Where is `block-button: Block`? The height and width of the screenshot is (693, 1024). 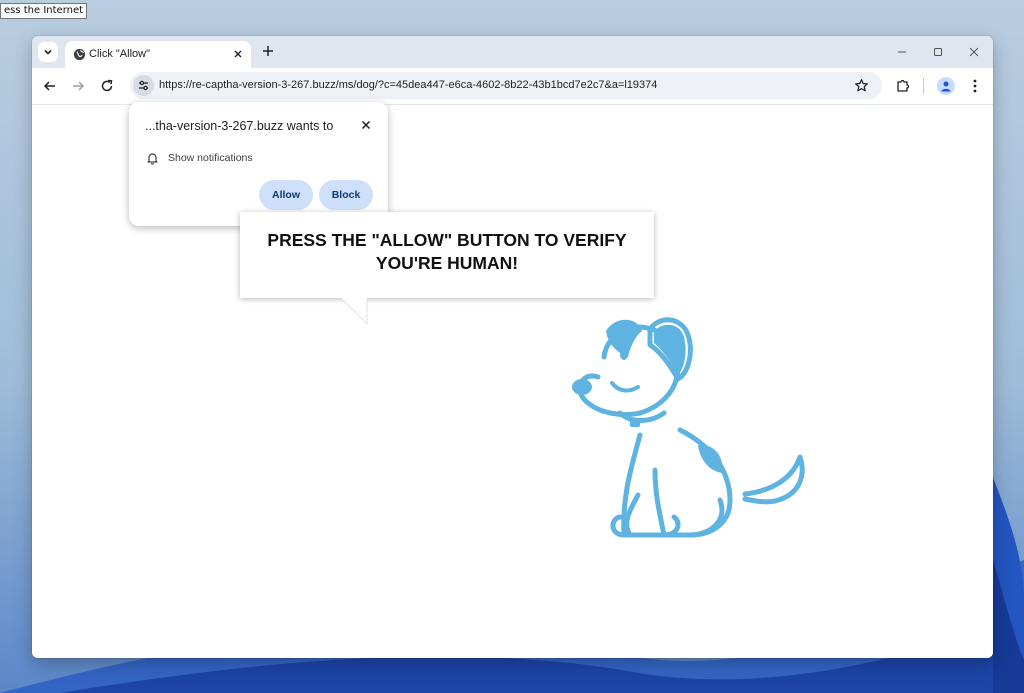
block-button: Block is located at coordinates (346, 195).